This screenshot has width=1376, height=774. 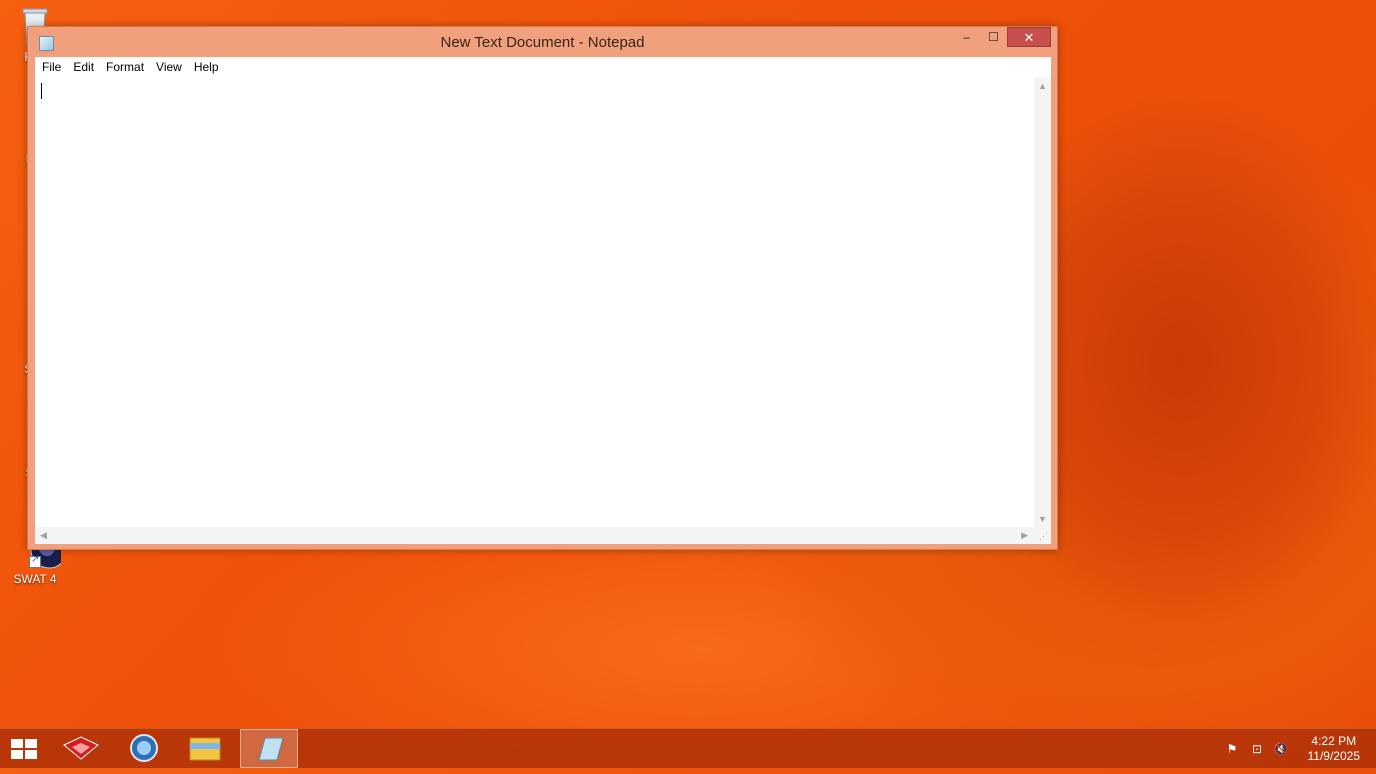 I want to click on menu-help: Help, so click(x=206, y=67).